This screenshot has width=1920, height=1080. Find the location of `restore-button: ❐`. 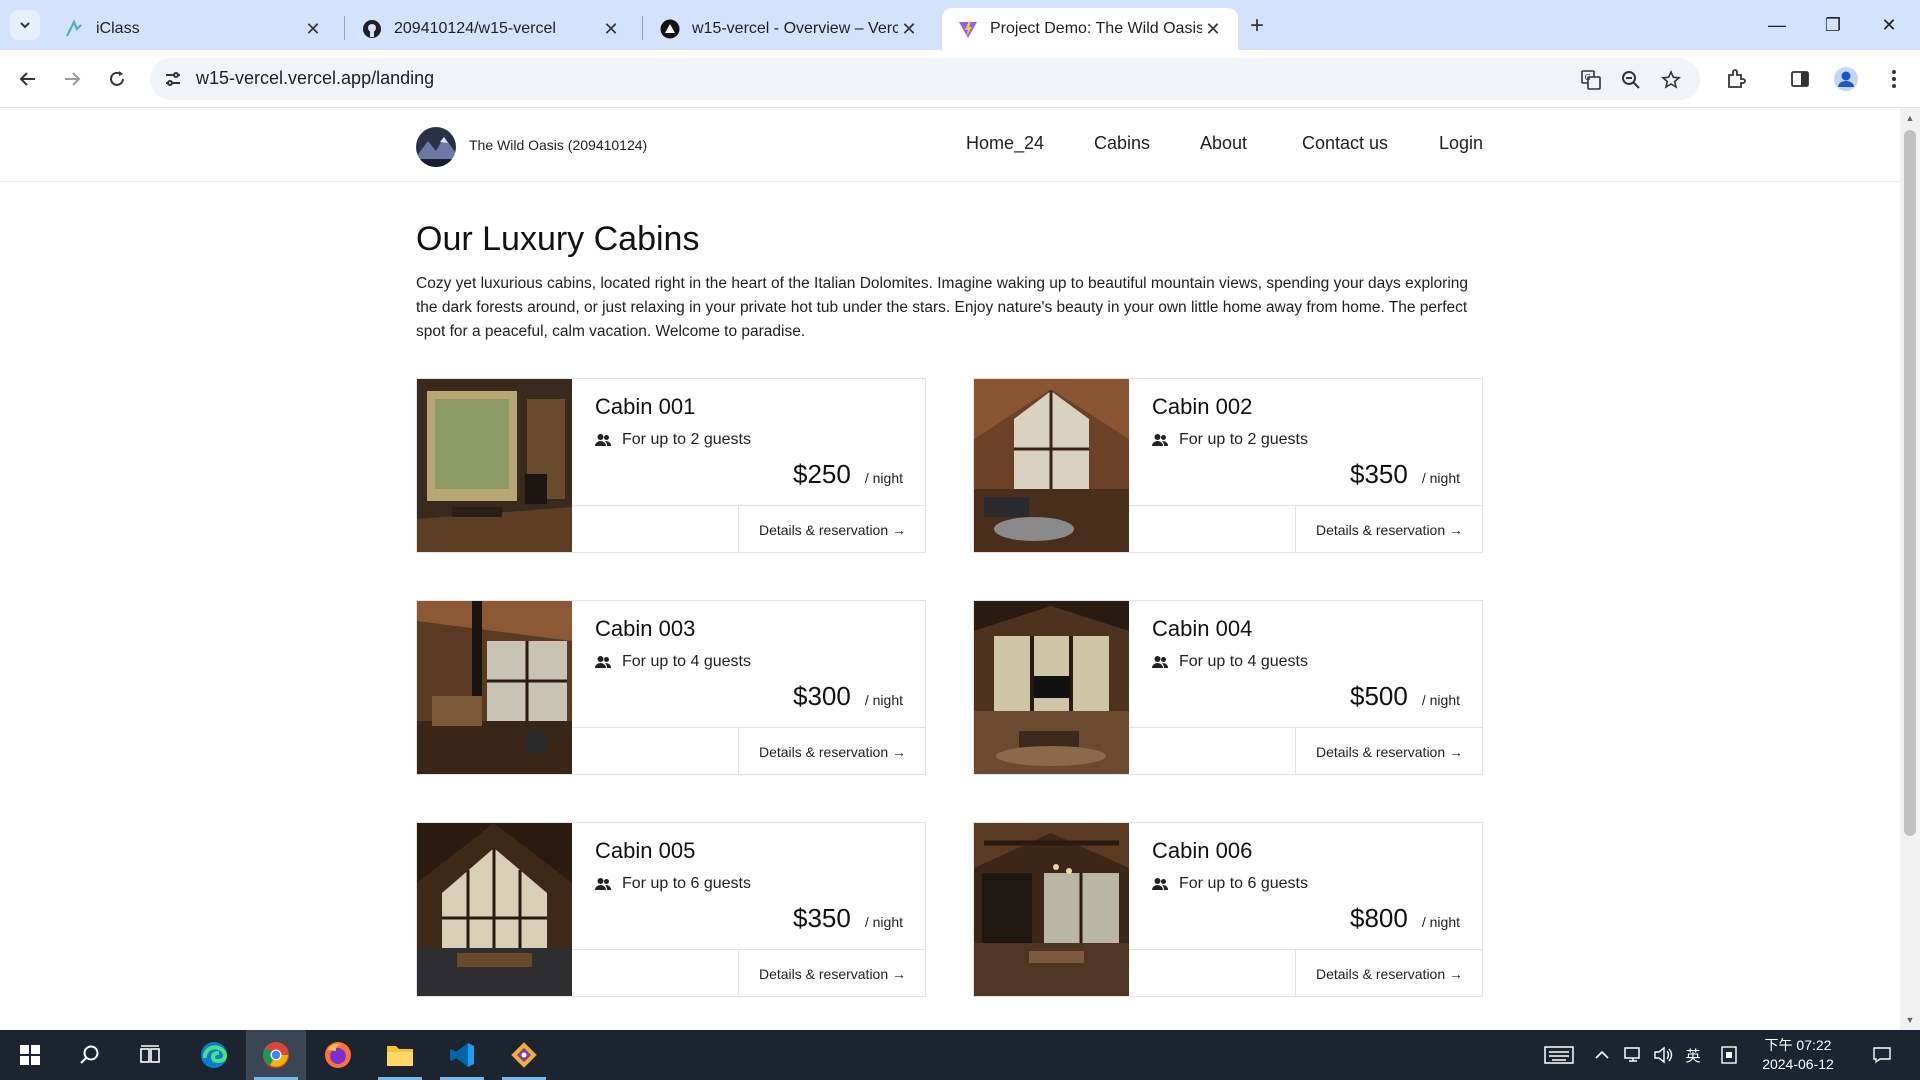

restore-button: ❐ is located at coordinates (1833, 25).